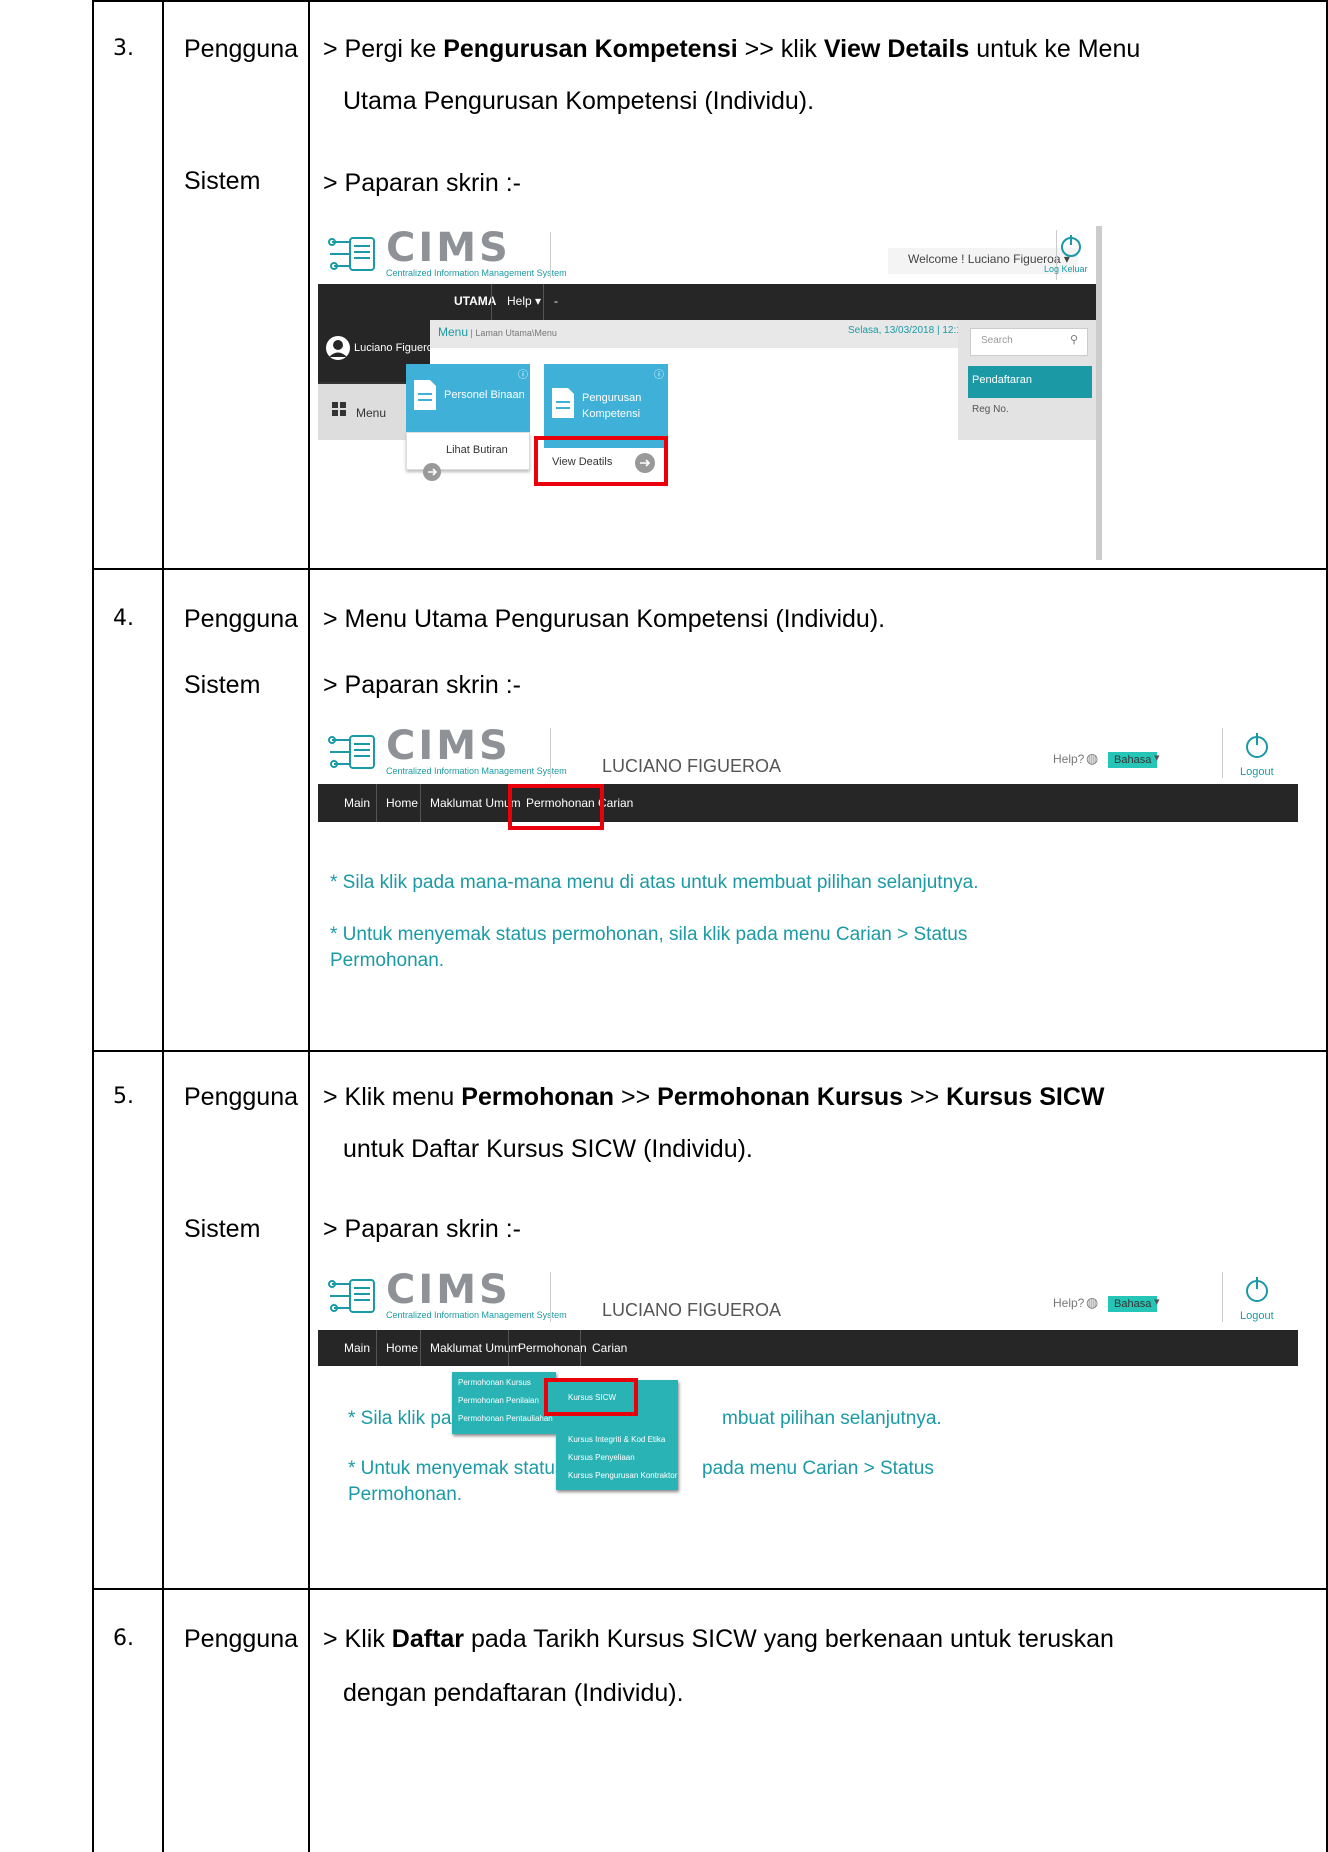 This screenshot has width=1328, height=1852. Describe the element at coordinates (579, 101) in the screenshot. I see `step-instruction-cont: Utama Pengurusan Kompetensi (Individu).` at that location.